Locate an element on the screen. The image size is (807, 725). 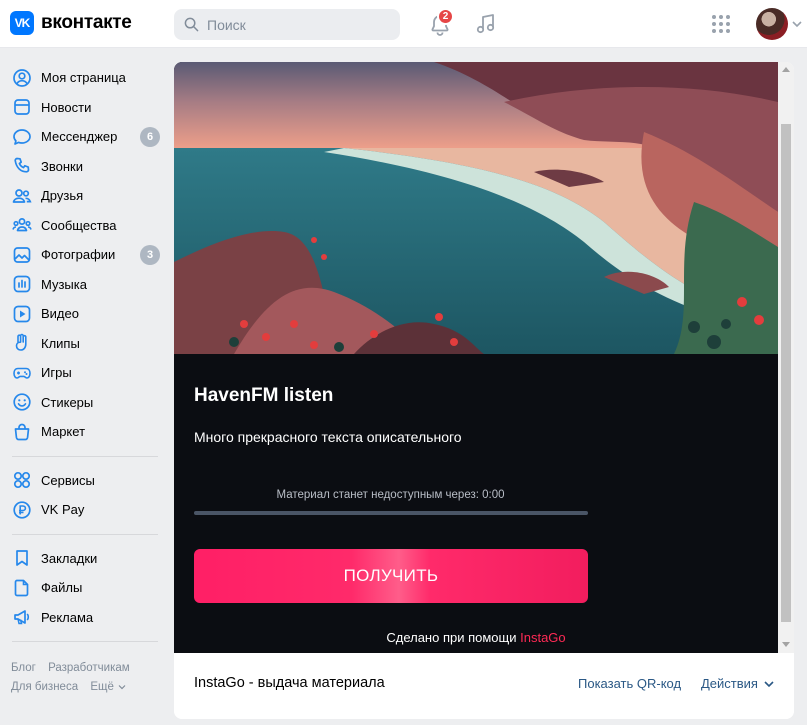
sidebar-item-music: Музыка is located at coordinates (85, 285).